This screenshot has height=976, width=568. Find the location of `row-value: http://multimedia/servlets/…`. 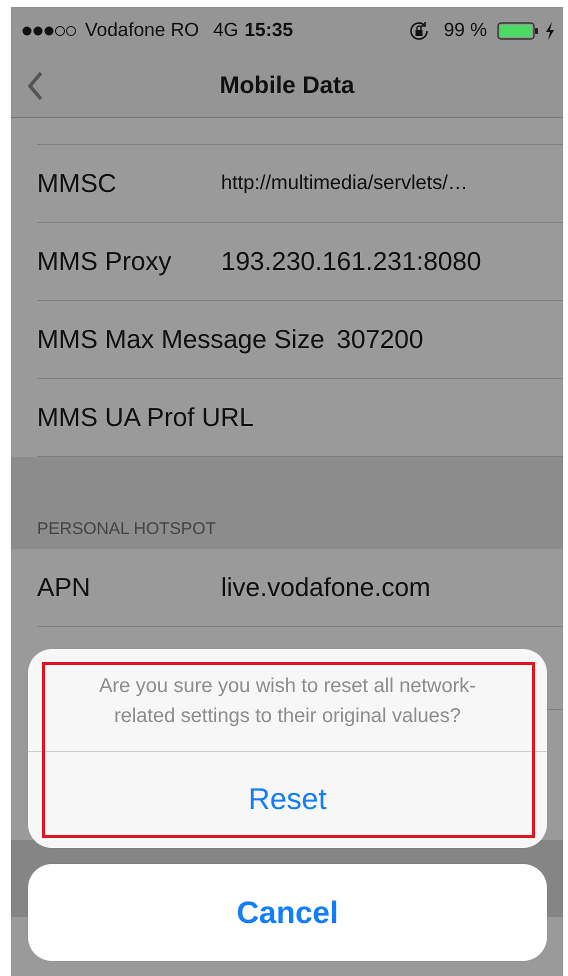

row-value: http://multimedia/servlets/… is located at coordinates (344, 183).